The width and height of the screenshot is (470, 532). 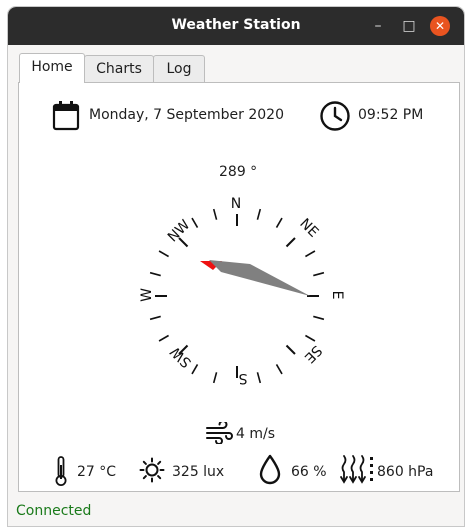 I want to click on compass-label-n: N, so click(x=236, y=204).